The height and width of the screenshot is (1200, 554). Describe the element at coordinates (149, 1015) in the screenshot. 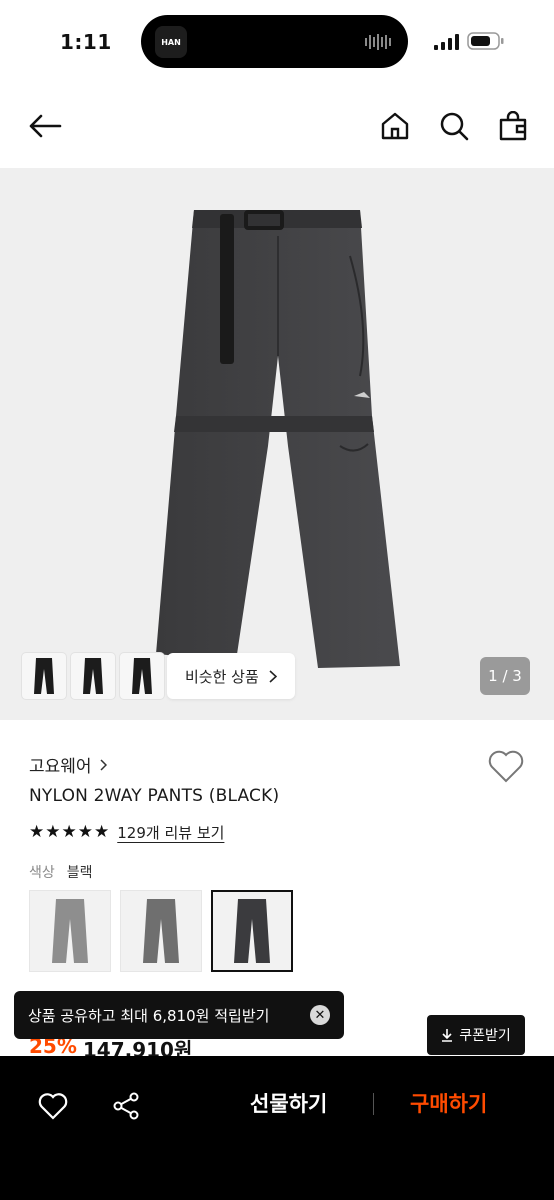

I see `toast-message: 상품 공유하고 최대 6,810원 적립받기` at that location.